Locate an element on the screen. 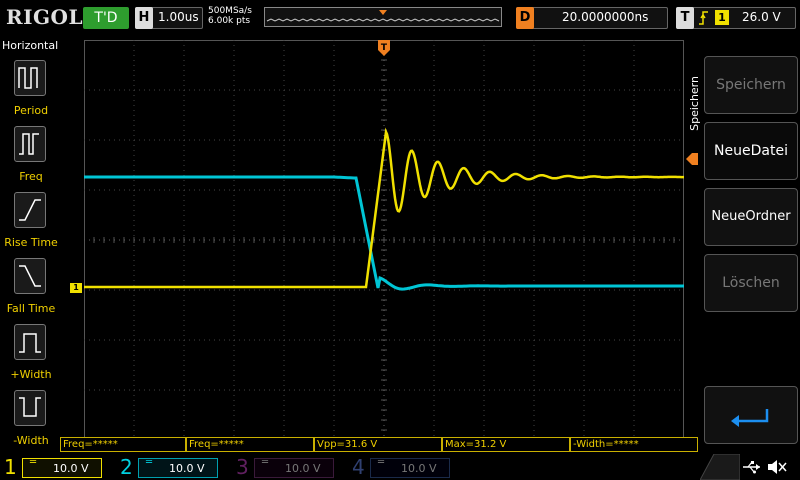 This screenshot has width=800, height=480. memory-position-bar is located at coordinates (383, 17).